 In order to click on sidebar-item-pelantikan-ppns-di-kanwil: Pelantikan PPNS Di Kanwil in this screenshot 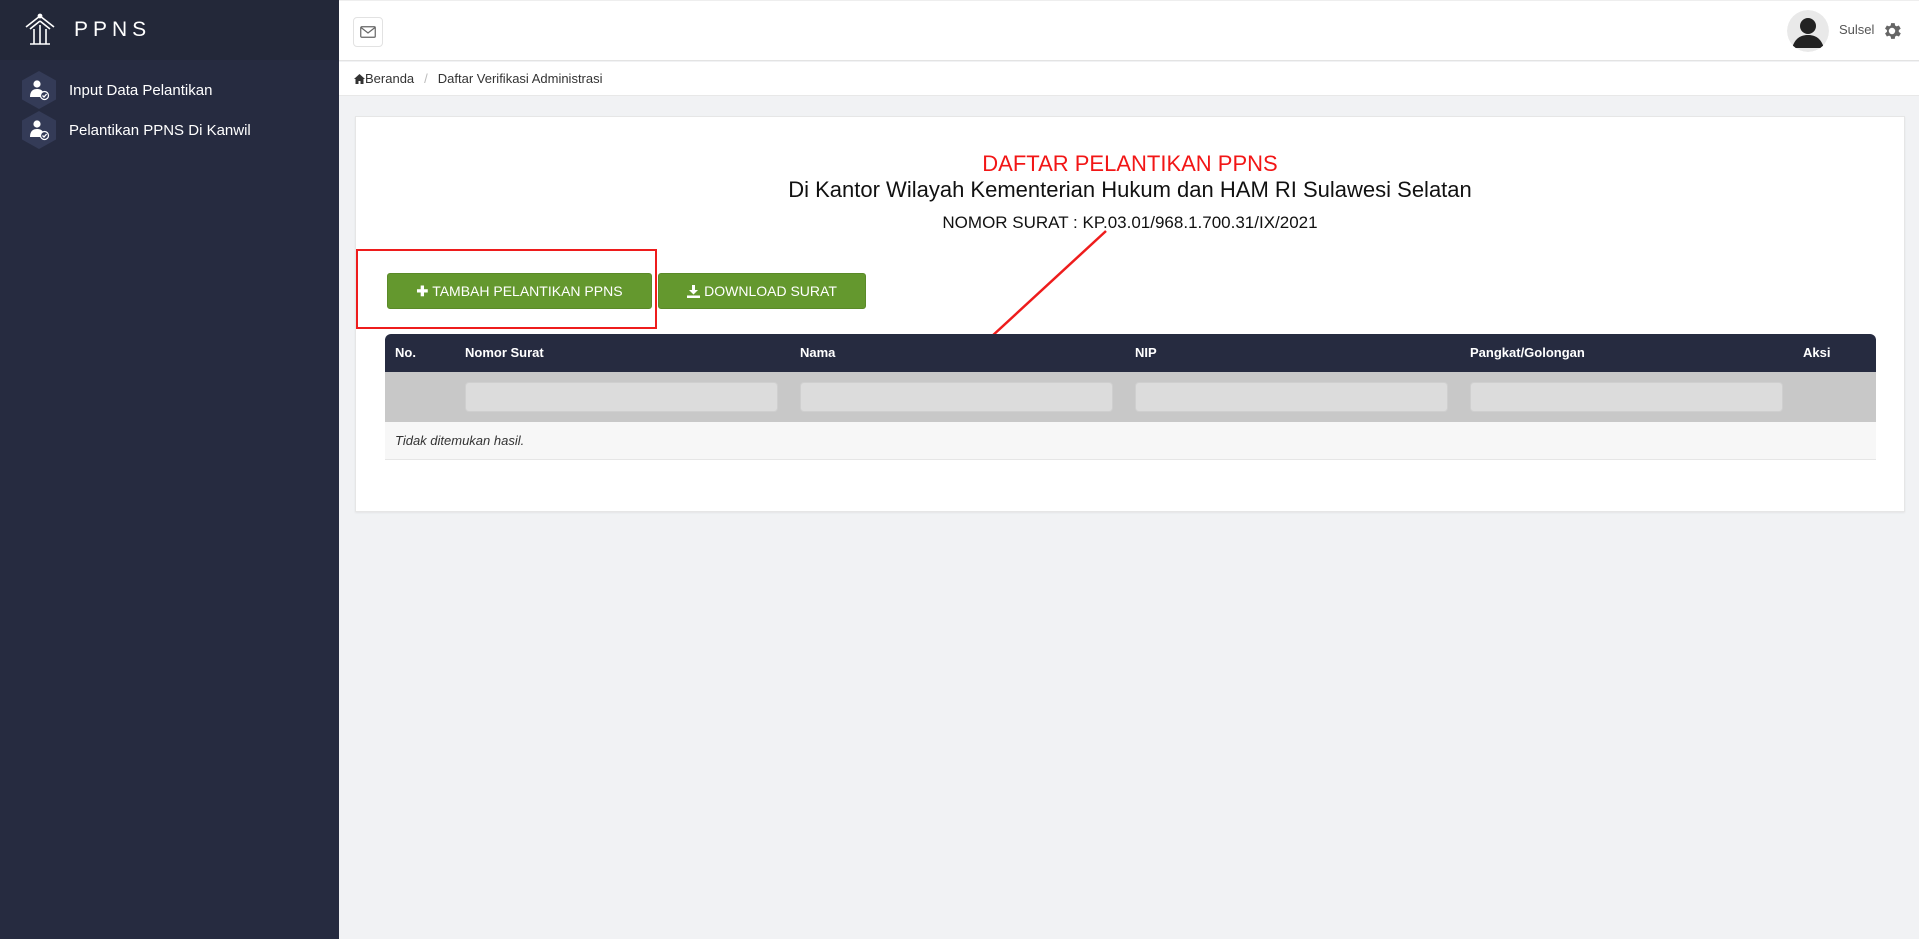, I will do `click(169, 130)`.